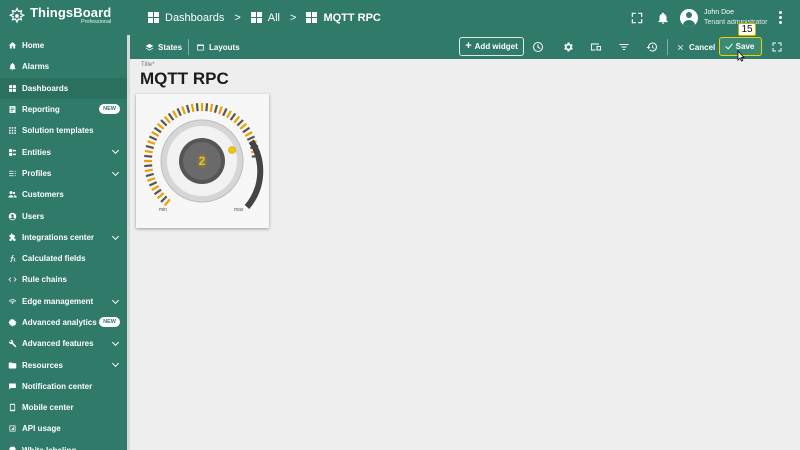  Describe the element at coordinates (12, 322) in the screenshot. I see `analytics-icon` at that location.